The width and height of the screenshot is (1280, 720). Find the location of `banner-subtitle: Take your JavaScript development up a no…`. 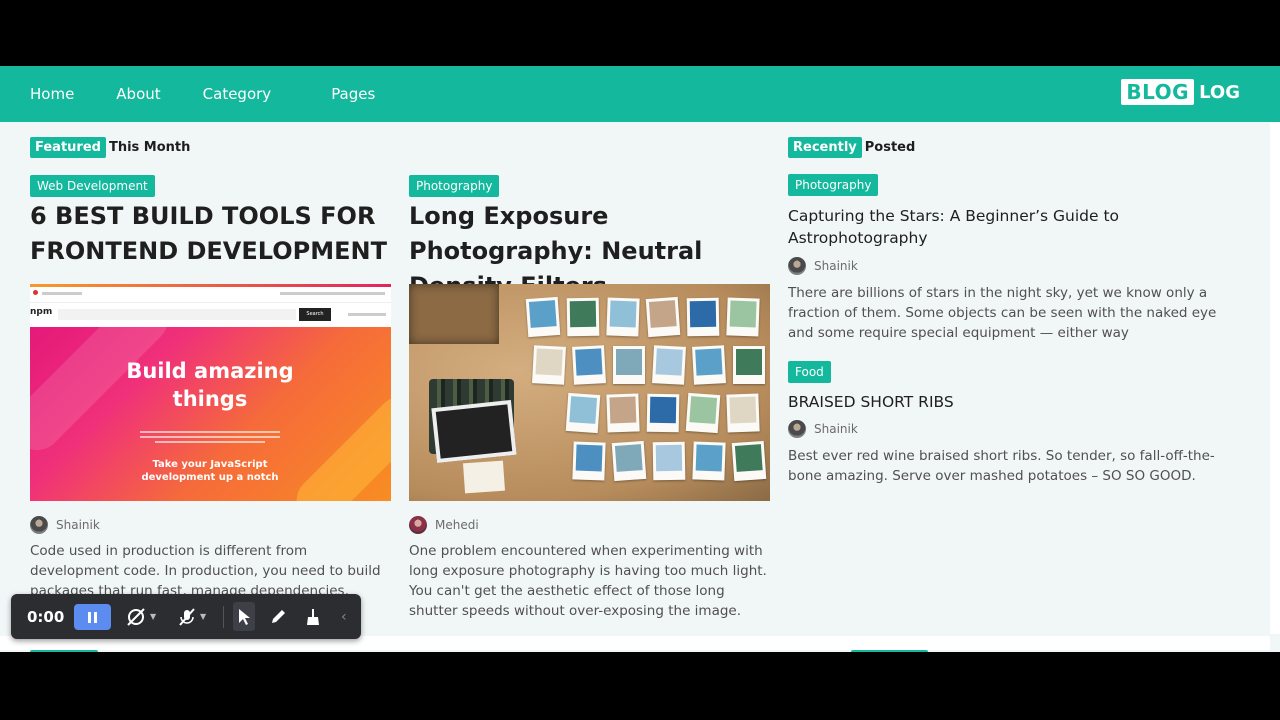

banner-subtitle: Take your JavaScript development up a no… is located at coordinates (210, 471).